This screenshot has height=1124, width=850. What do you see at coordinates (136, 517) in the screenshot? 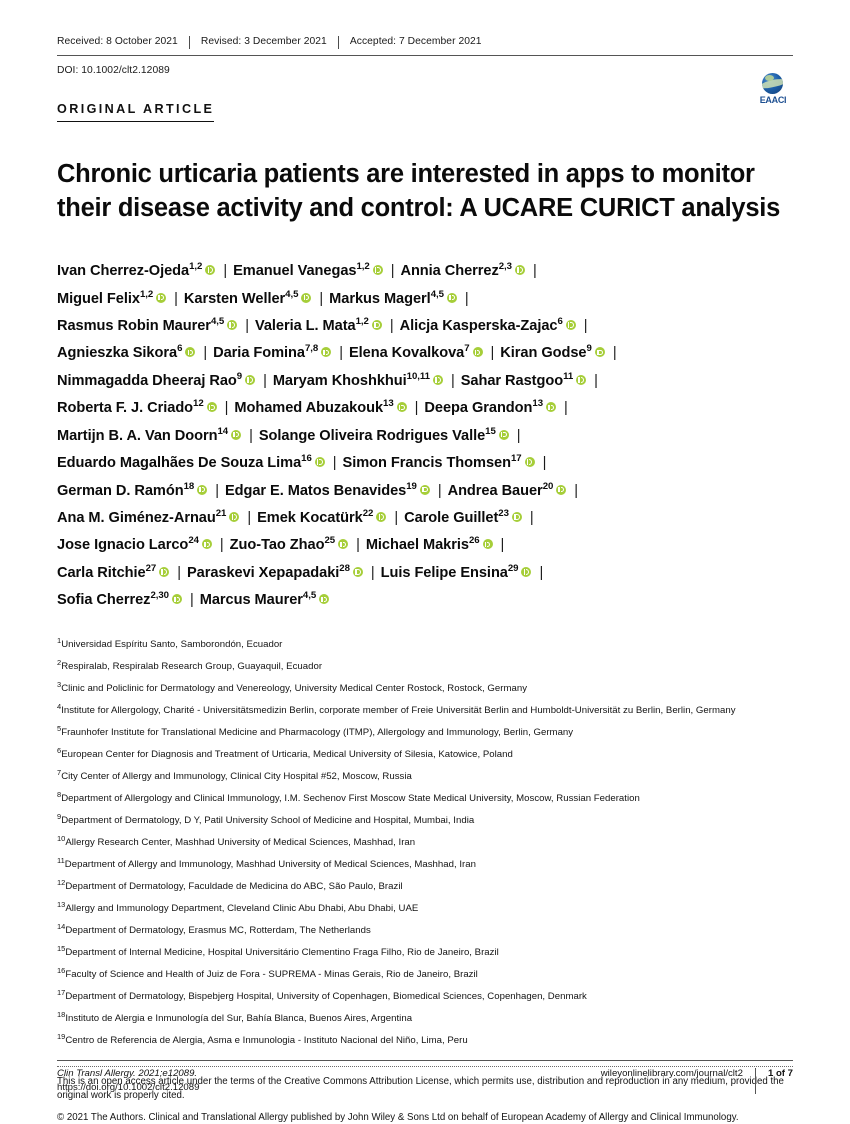
I see `author-name: Ana M. Giménez-Arnau` at bounding box center [136, 517].